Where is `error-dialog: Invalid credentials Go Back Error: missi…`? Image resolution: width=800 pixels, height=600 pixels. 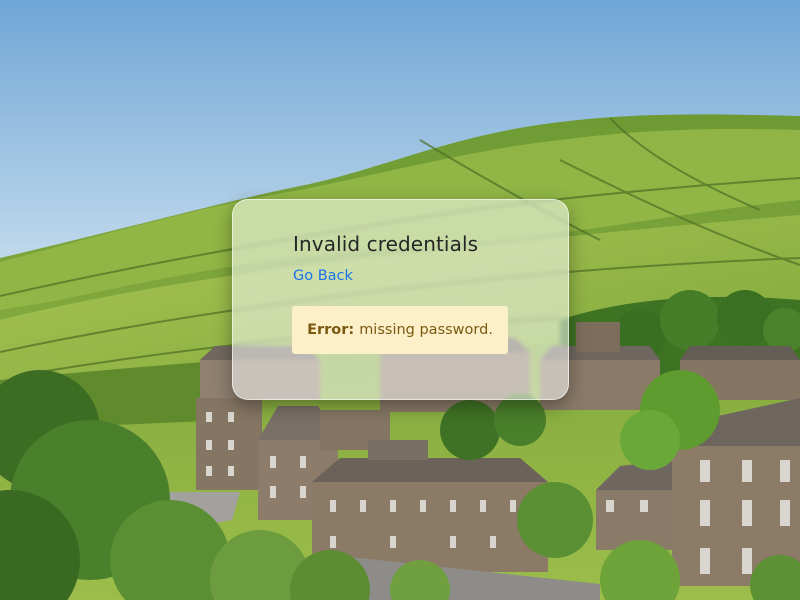
error-dialog: Invalid credentials Go Back Error: missi… is located at coordinates (400, 299).